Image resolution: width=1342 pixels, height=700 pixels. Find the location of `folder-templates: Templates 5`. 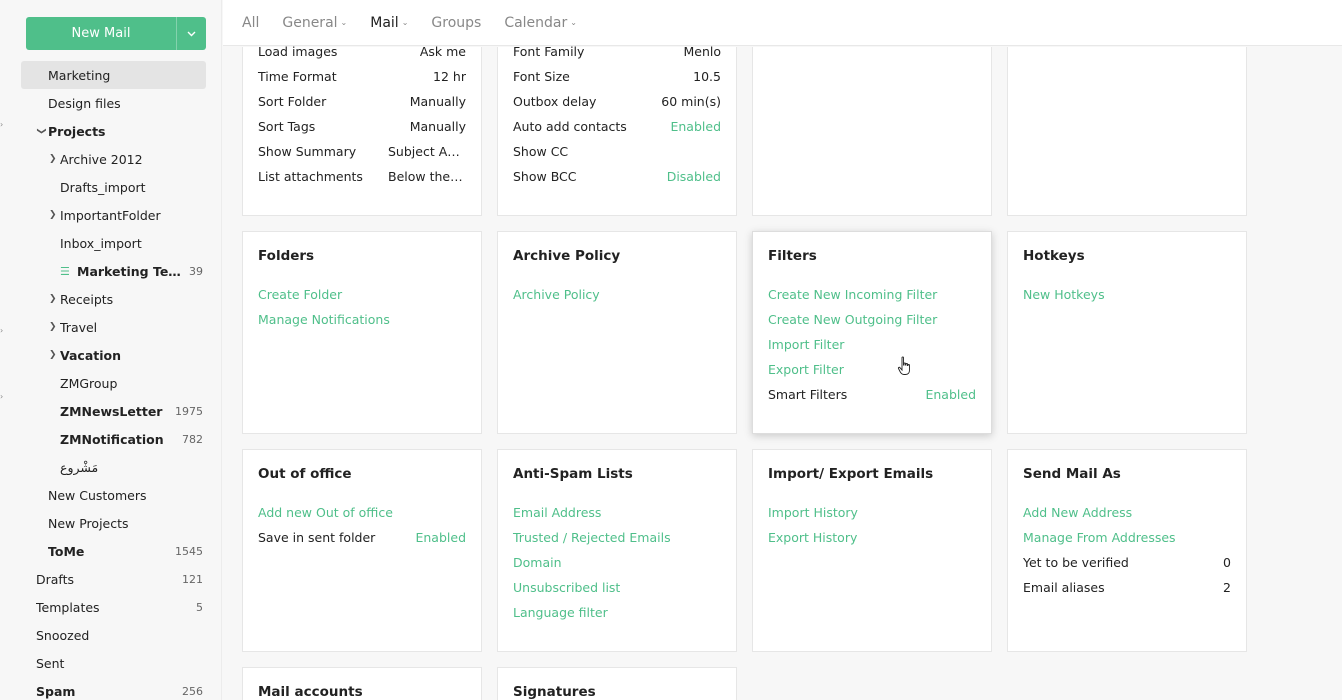

folder-templates: Templates 5 is located at coordinates (113, 607).